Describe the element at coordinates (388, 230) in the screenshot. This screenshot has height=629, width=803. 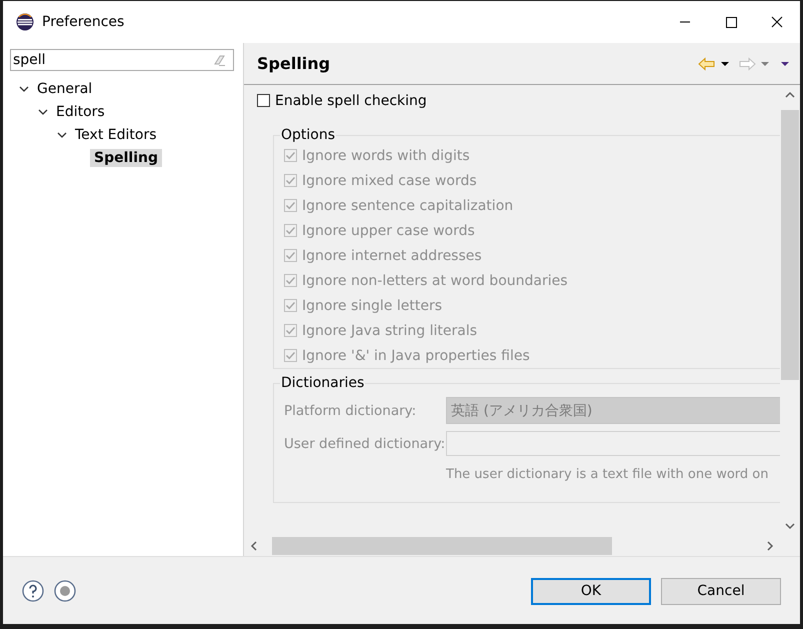
I see `checkbox-label: Ignore upper case words` at that location.